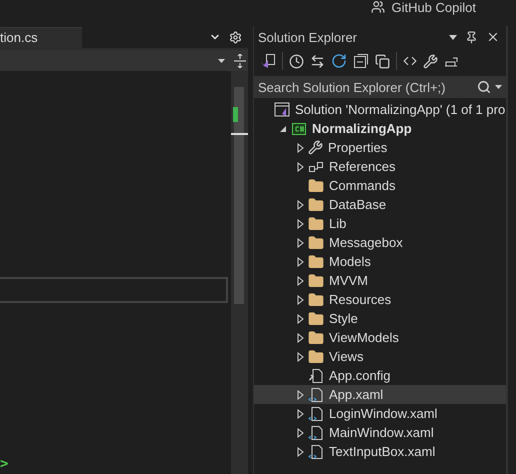 This screenshot has height=474, width=516. I want to click on tree-item: ViewModels, so click(380, 337).